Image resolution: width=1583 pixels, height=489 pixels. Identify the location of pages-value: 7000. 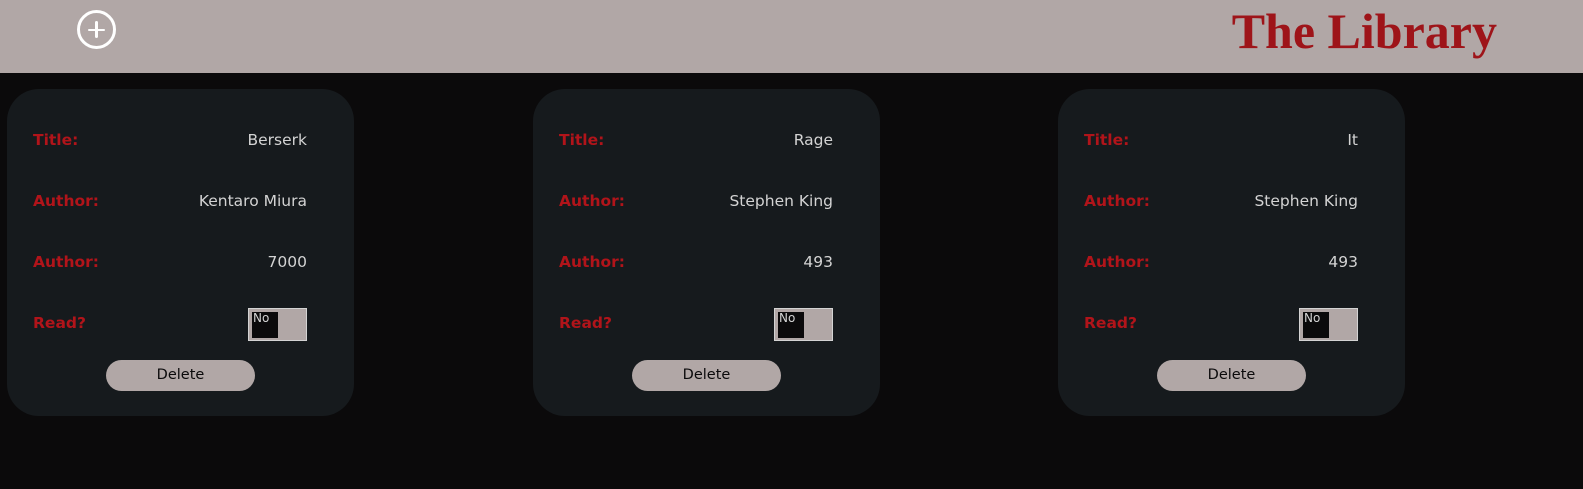
(287, 262).